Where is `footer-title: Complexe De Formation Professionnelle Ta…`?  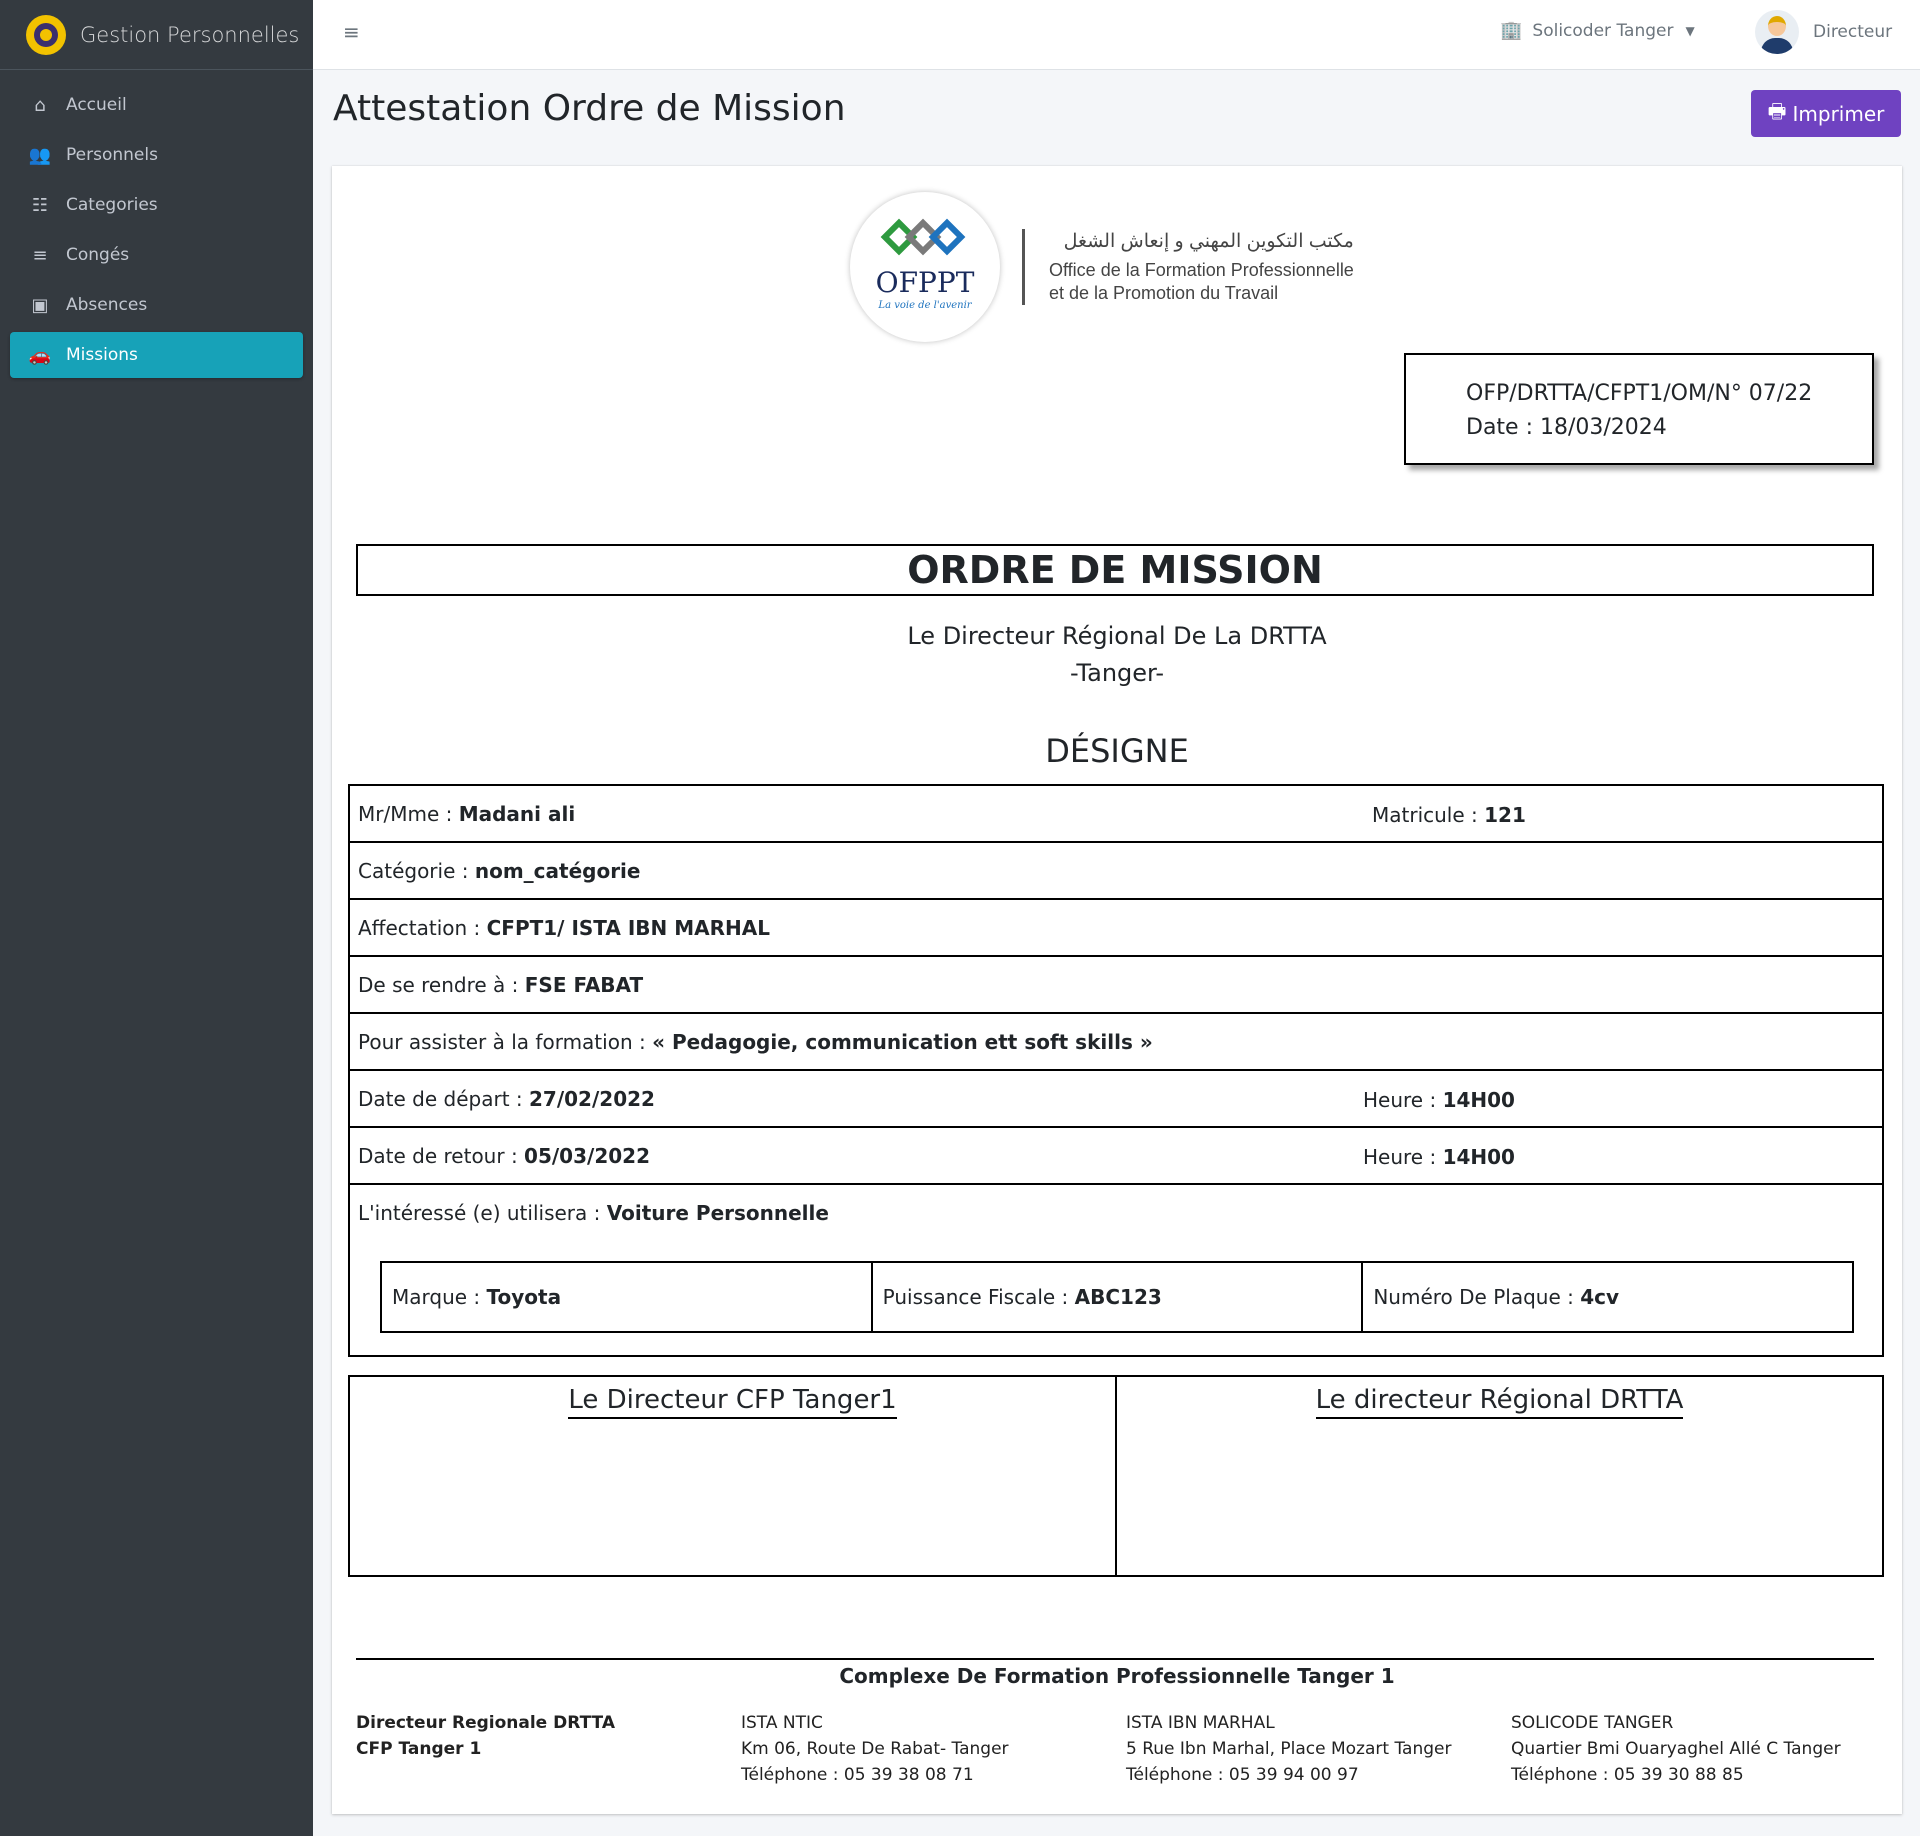 footer-title: Complexe De Formation Professionnelle Ta… is located at coordinates (1117, 1676).